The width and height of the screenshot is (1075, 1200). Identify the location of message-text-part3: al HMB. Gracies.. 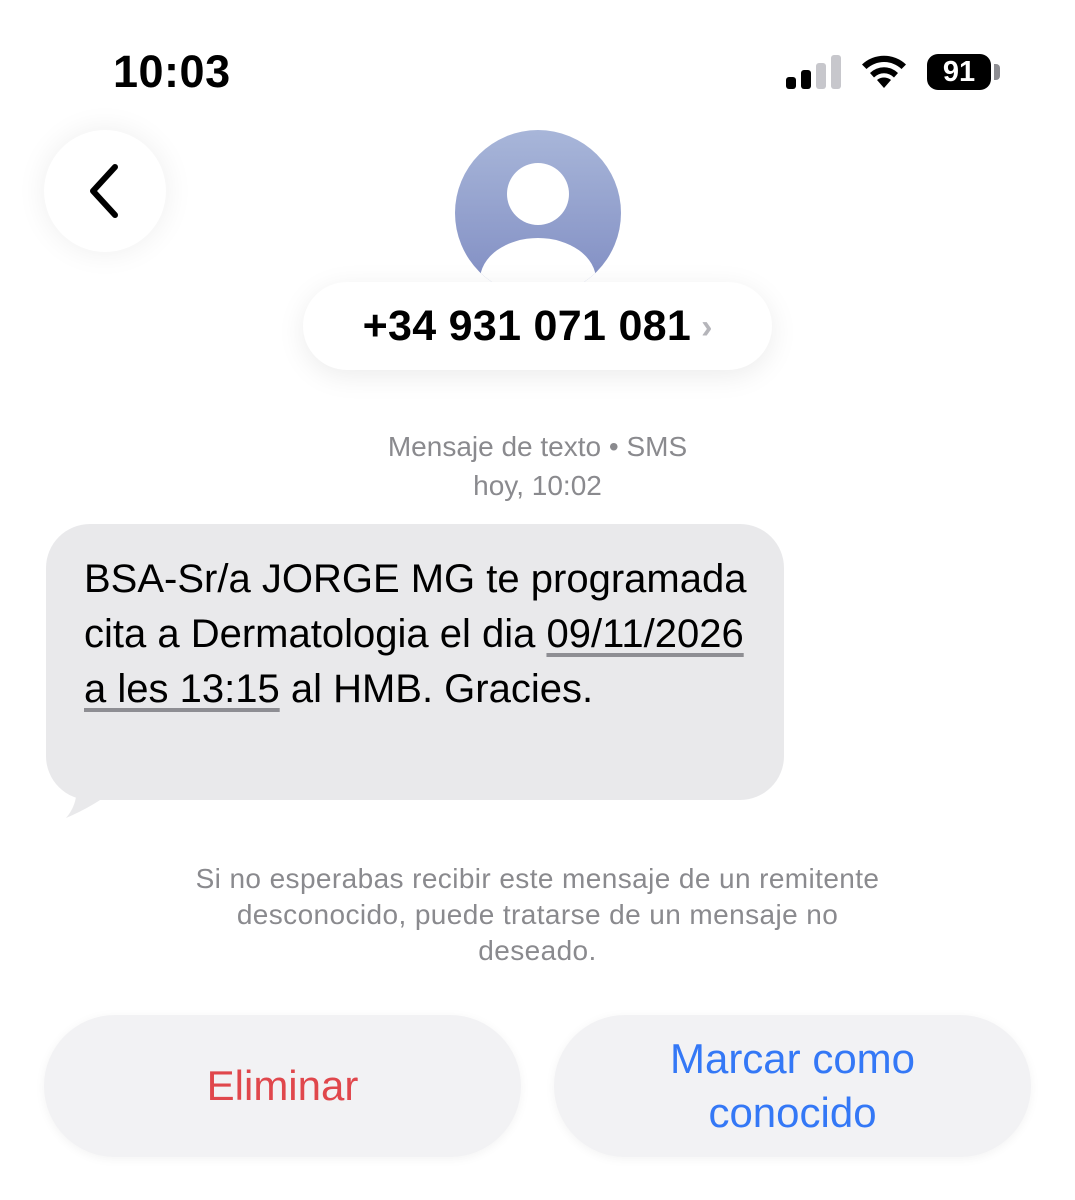
(436, 689).